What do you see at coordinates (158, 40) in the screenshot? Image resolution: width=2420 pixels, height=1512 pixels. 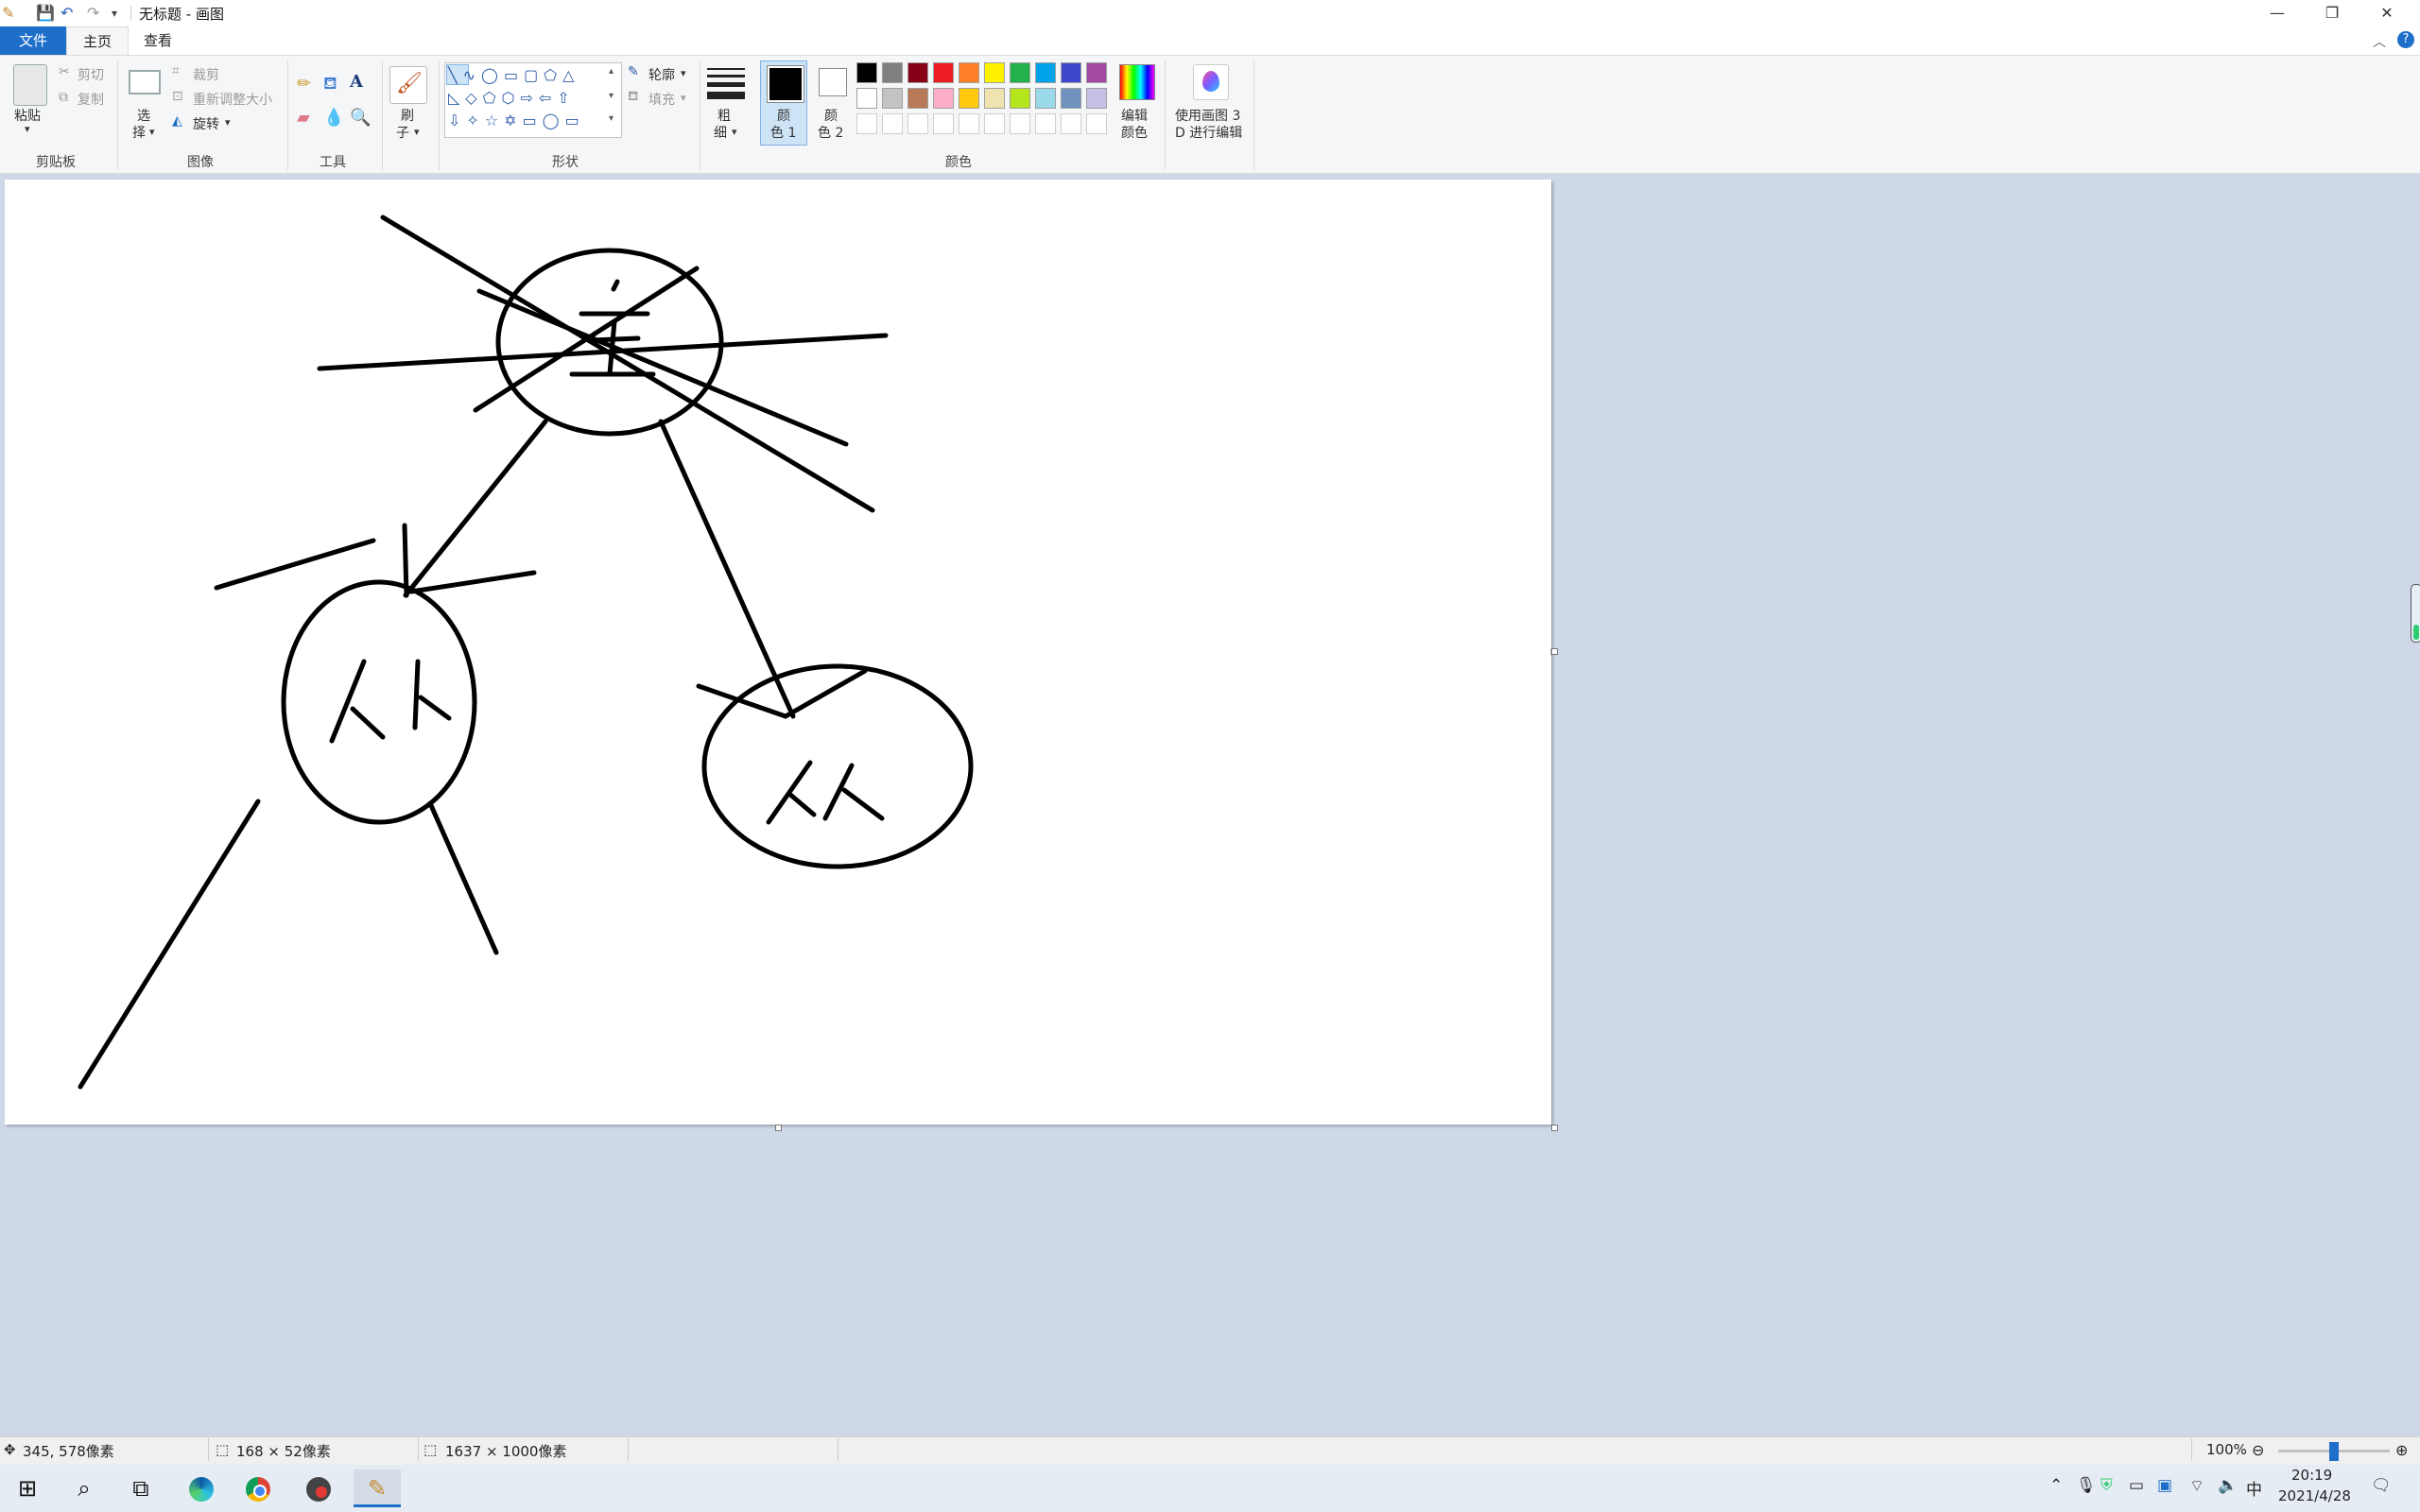 I see `tab-view: 查看` at bounding box center [158, 40].